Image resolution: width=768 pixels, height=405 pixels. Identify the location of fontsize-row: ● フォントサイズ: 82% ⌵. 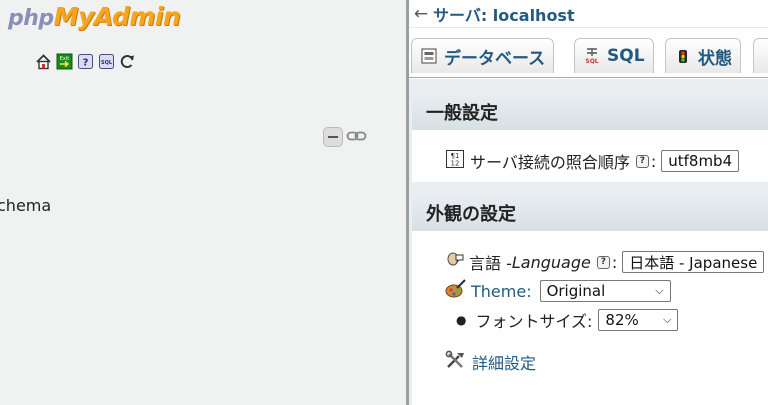
(590, 317).